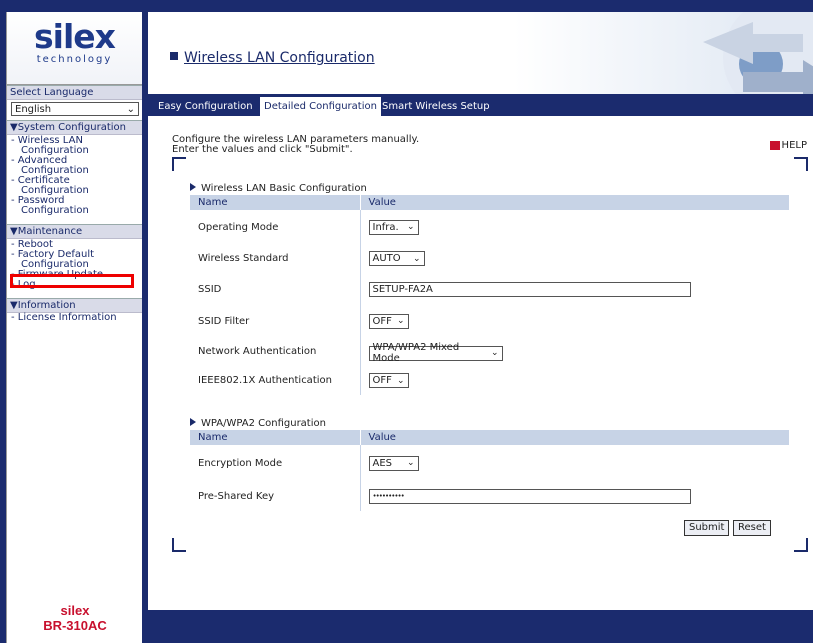  Describe the element at coordinates (74, 127) in the screenshot. I see `system-configuration-heading: ▼System Configuration` at that location.